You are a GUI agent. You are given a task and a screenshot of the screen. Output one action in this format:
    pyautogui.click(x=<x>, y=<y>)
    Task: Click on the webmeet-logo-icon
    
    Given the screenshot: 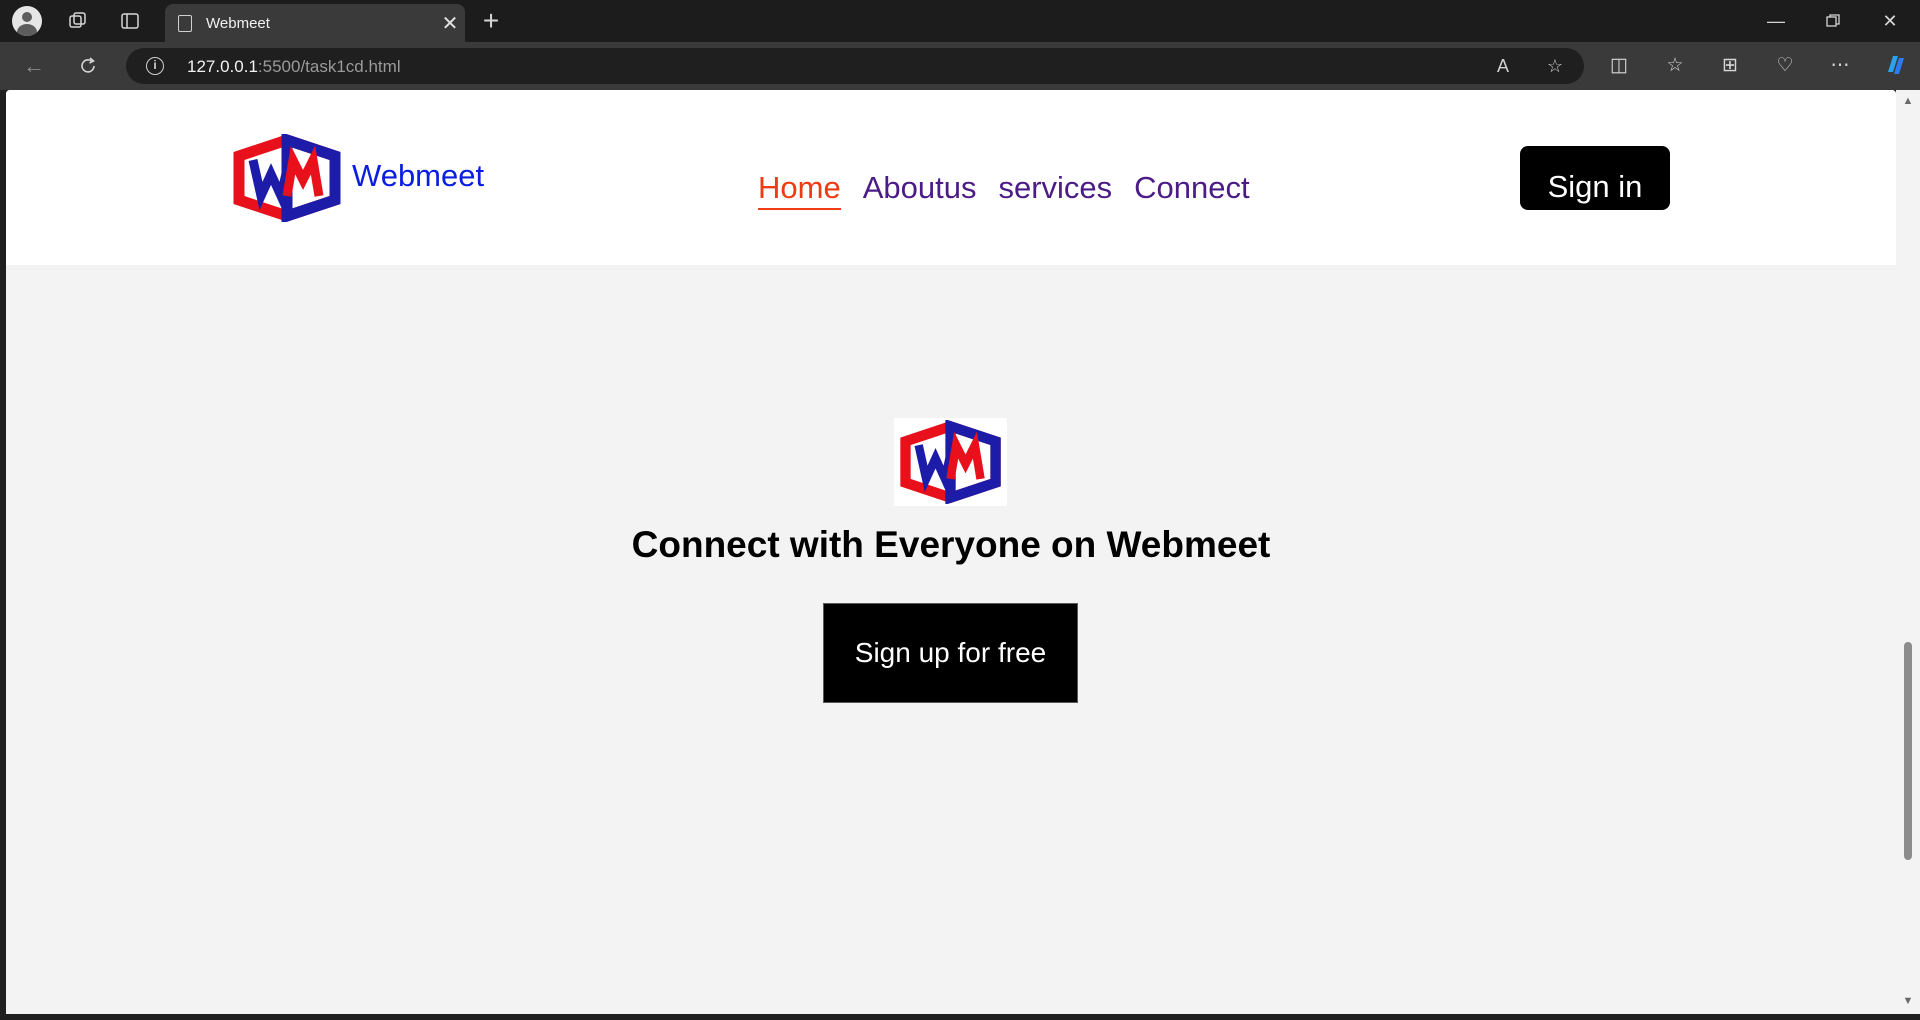 What is the action you would take?
    pyautogui.click(x=287, y=178)
    